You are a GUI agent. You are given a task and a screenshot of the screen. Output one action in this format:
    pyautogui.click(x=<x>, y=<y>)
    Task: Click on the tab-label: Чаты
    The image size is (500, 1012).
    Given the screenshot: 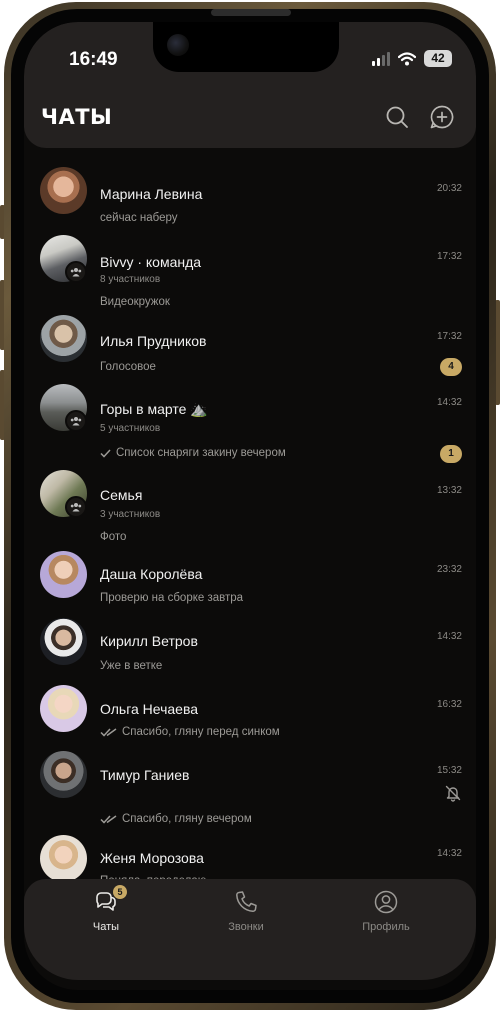 What is the action you would take?
    pyautogui.click(x=106, y=927)
    